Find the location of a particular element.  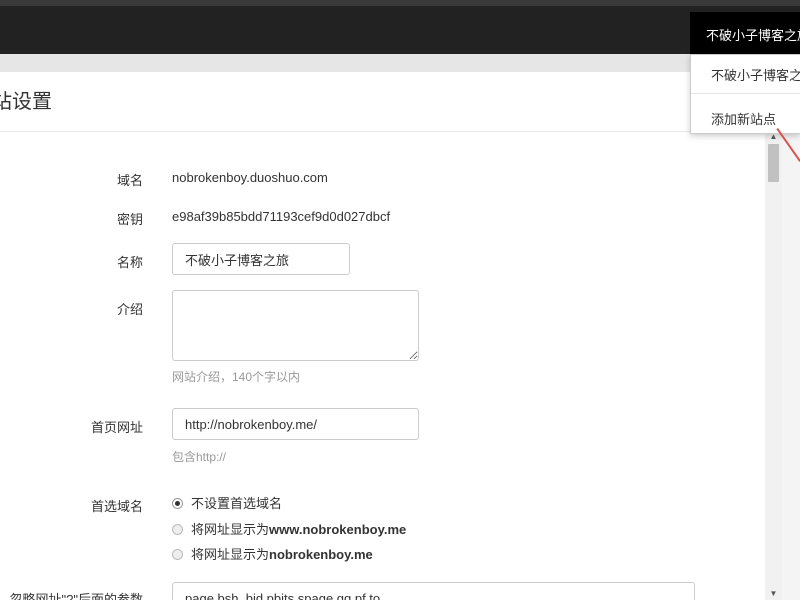

site-switcher-button: 不破小子博客之旅 is located at coordinates (745, 36).